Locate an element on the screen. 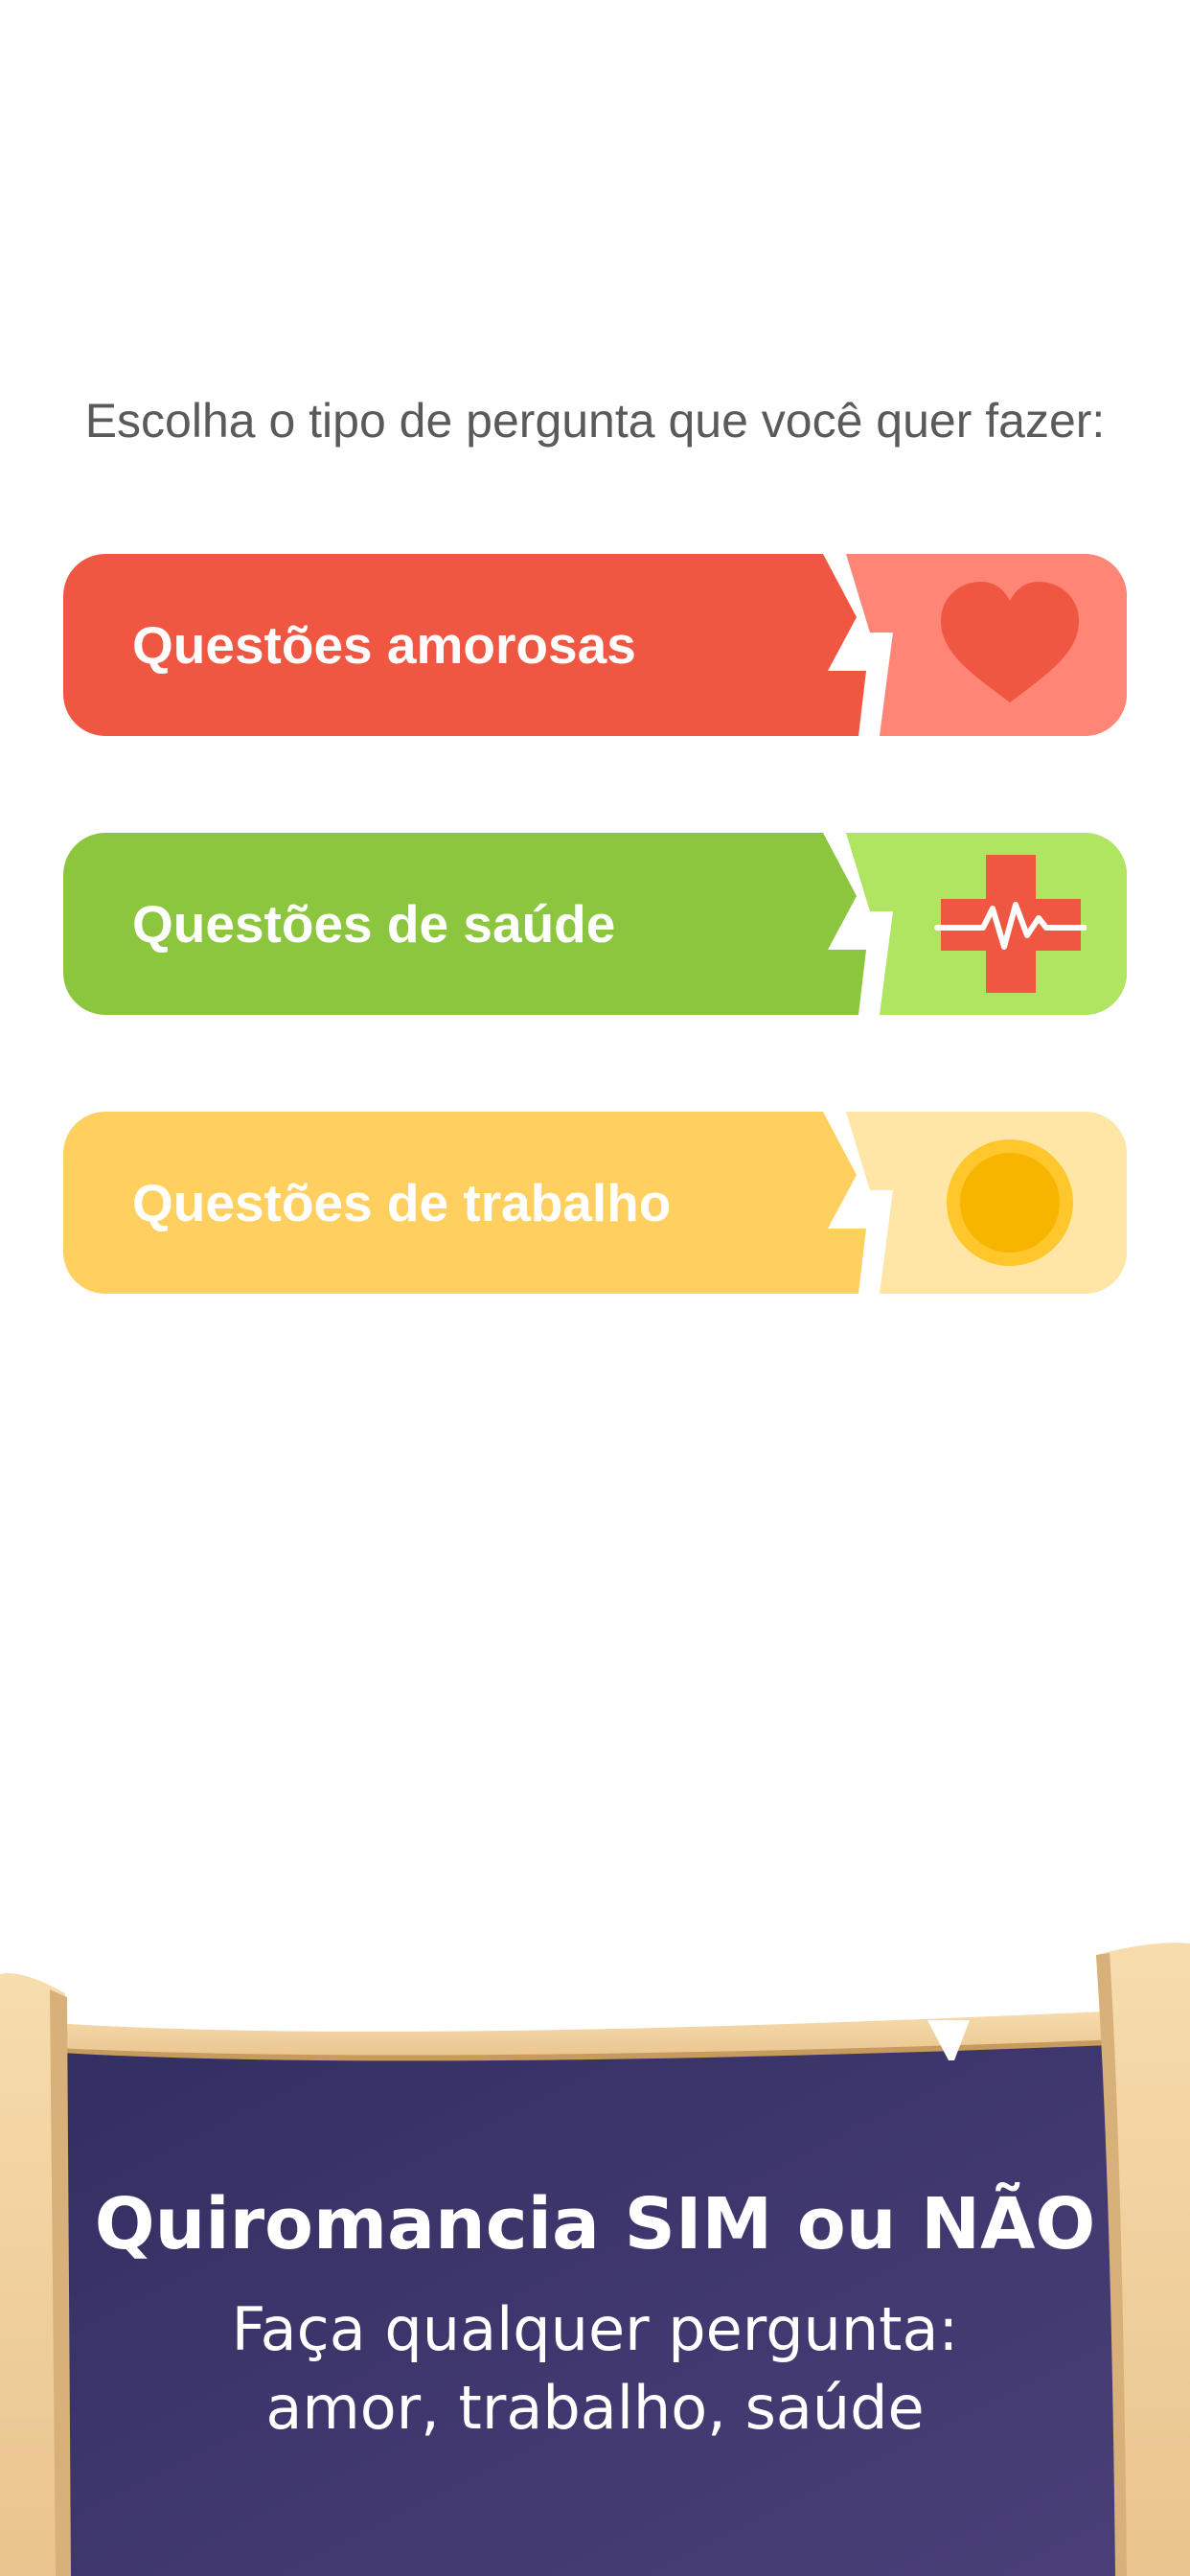 The width and height of the screenshot is (1190, 2576). banner-subtitle-line-1: Faça qualquer pergunta: is located at coordinates (595, 2329).